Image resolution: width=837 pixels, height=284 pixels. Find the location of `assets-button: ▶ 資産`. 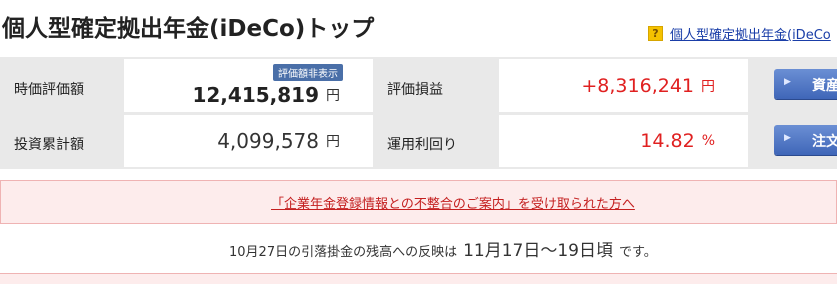

assets-button: ▶ 資産 is located at coordinates (805, 84).